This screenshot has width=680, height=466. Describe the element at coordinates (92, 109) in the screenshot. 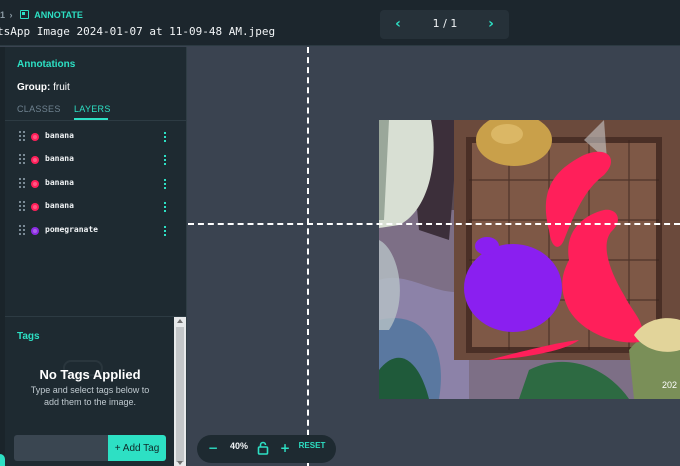

I see `tab-layers: LAYERS` at that location.